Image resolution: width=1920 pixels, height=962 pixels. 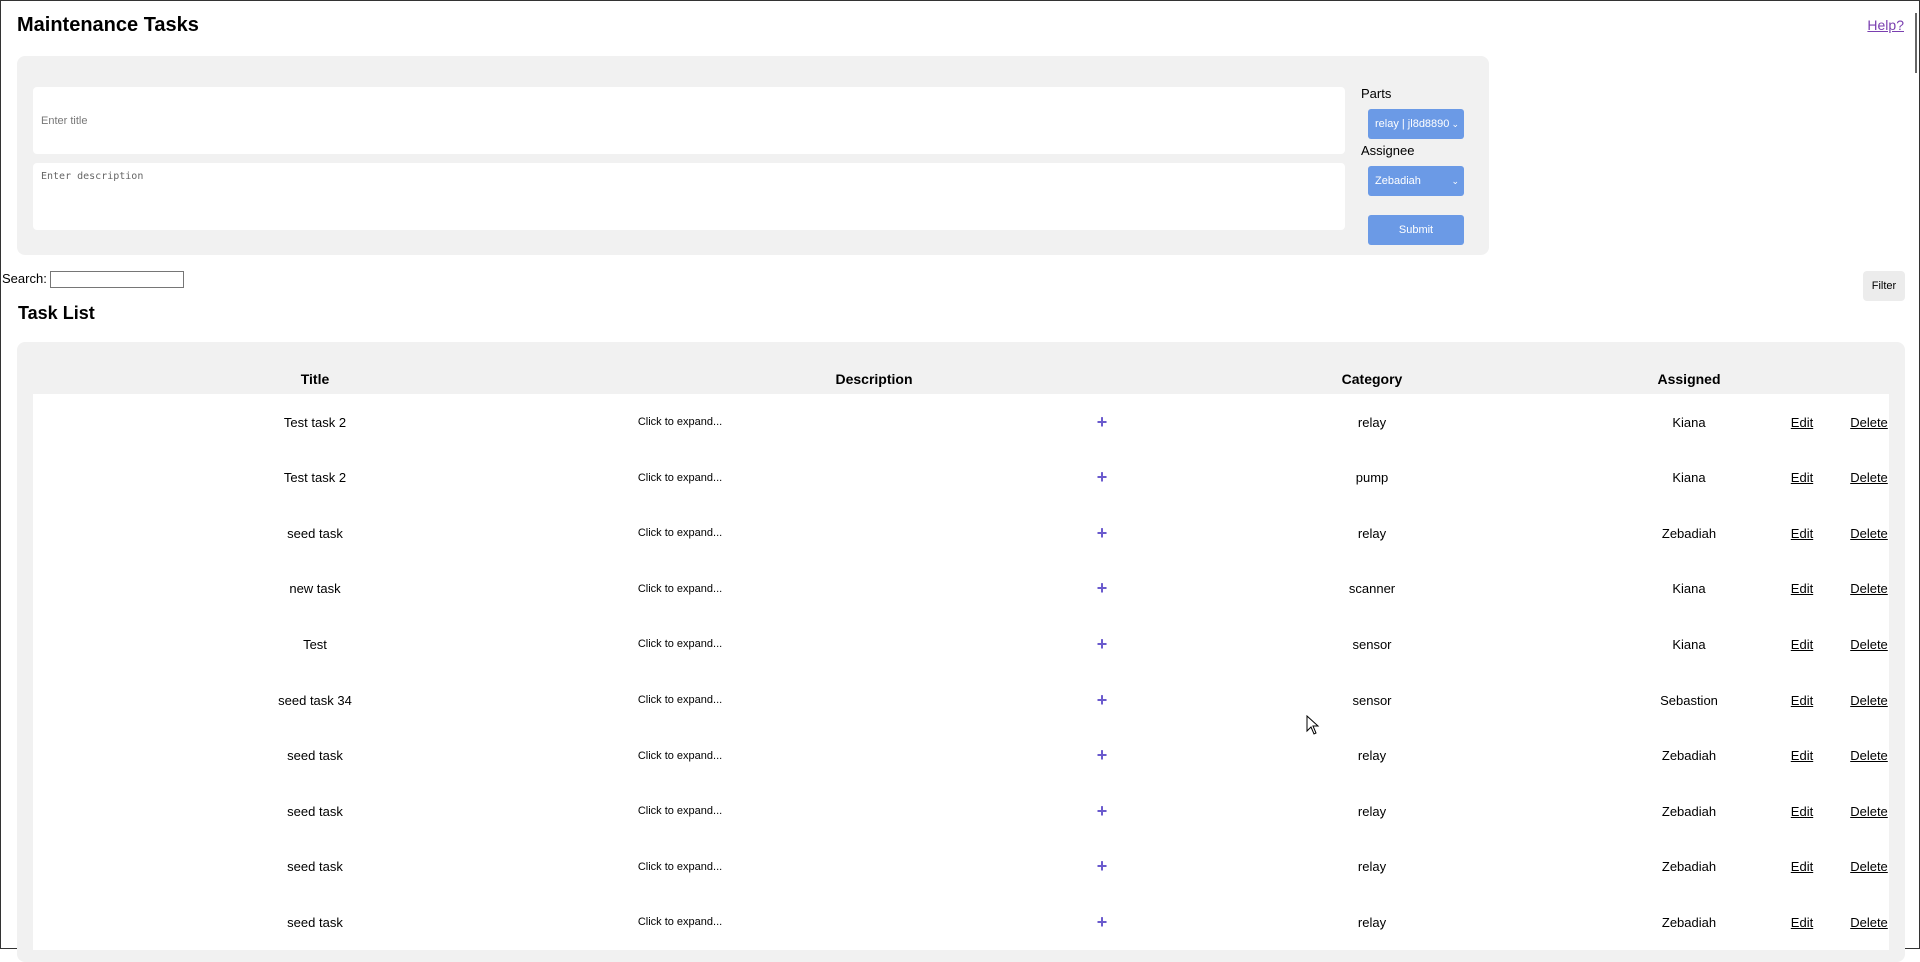 I want to click on parts-label: Parts, so click(x=1376, y=93).